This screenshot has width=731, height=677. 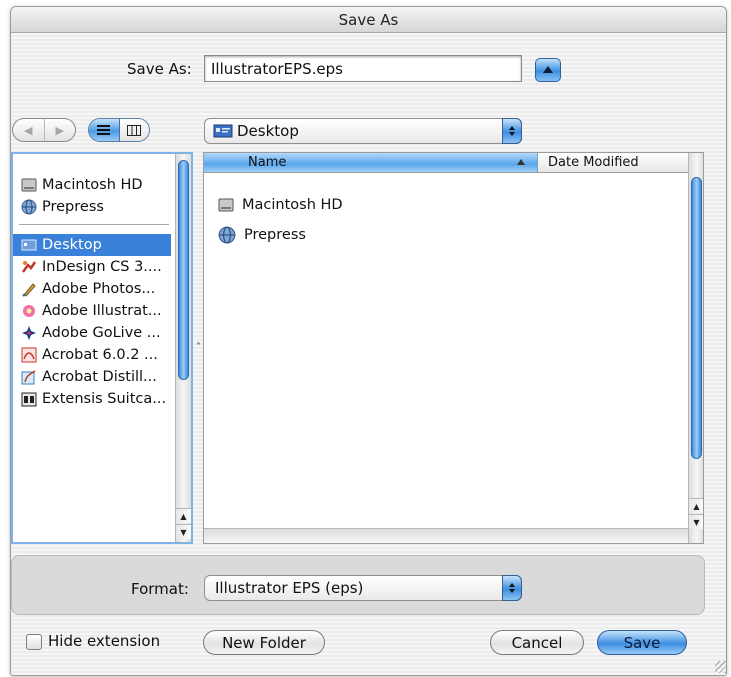 I want to click on indesign-icon, so click(x=29, y=267).